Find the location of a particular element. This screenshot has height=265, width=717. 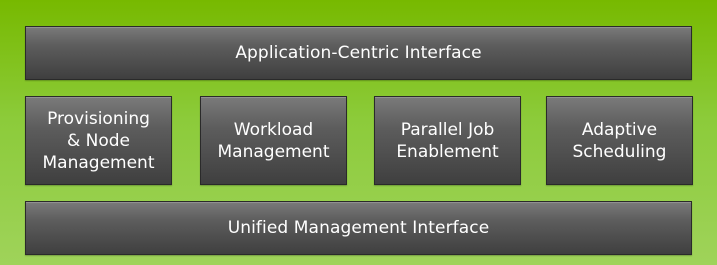

workload-management-box: Workload Management is located at coordinates (273, 140).